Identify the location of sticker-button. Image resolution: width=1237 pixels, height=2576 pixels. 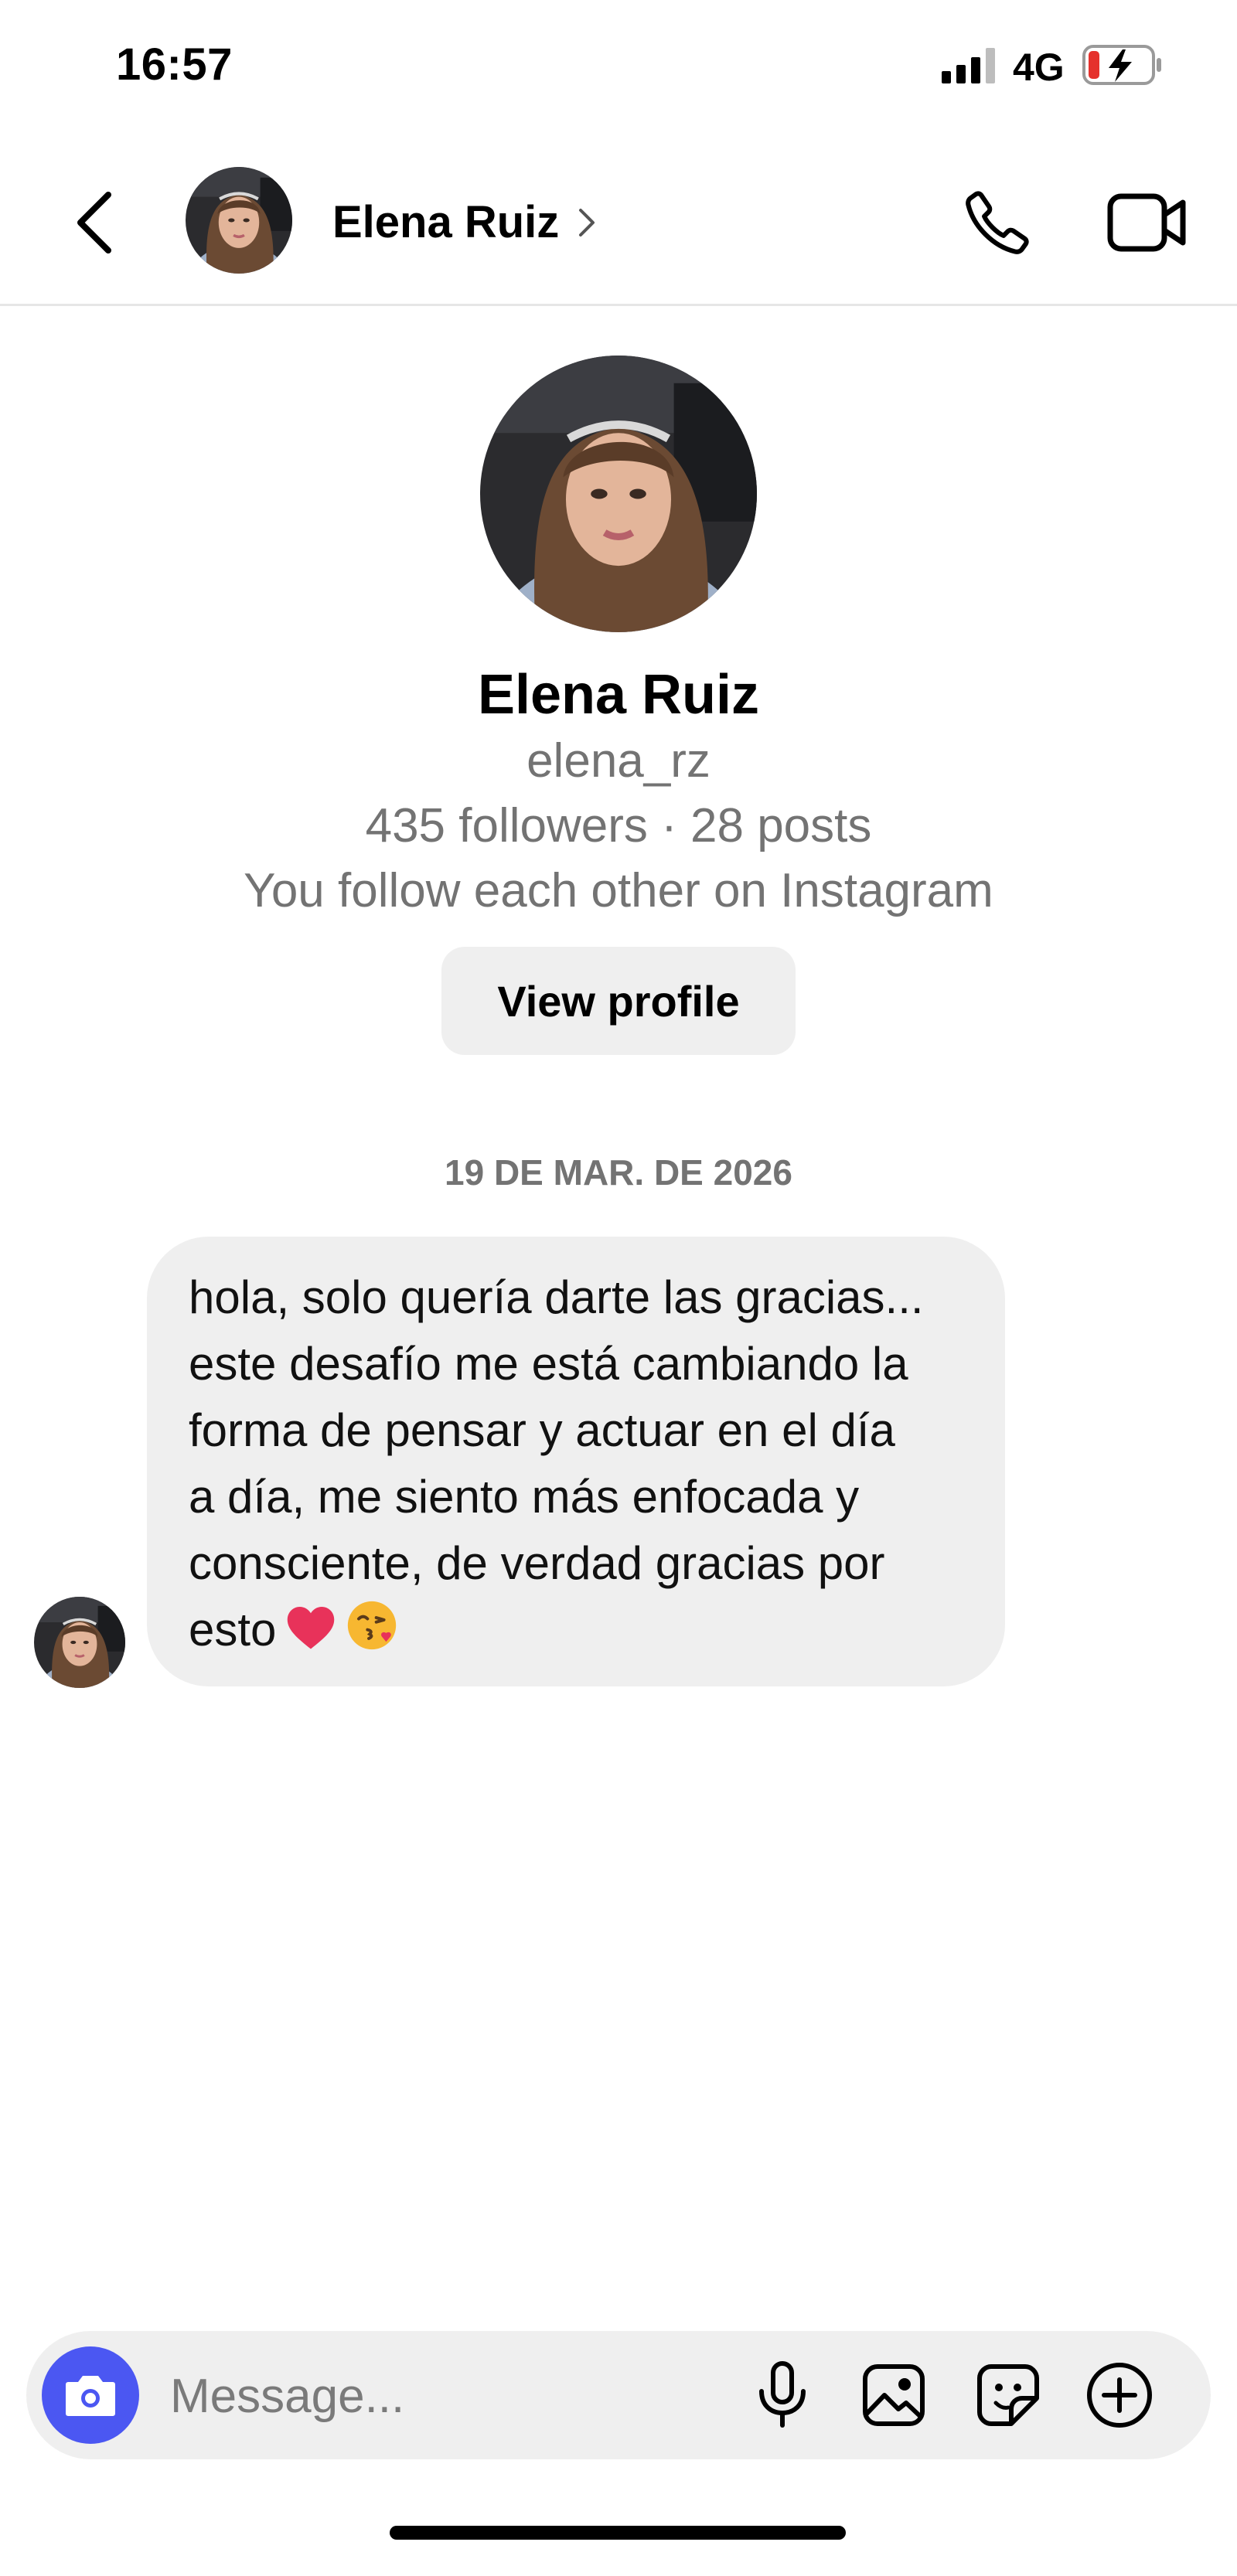
(1008, 2395).